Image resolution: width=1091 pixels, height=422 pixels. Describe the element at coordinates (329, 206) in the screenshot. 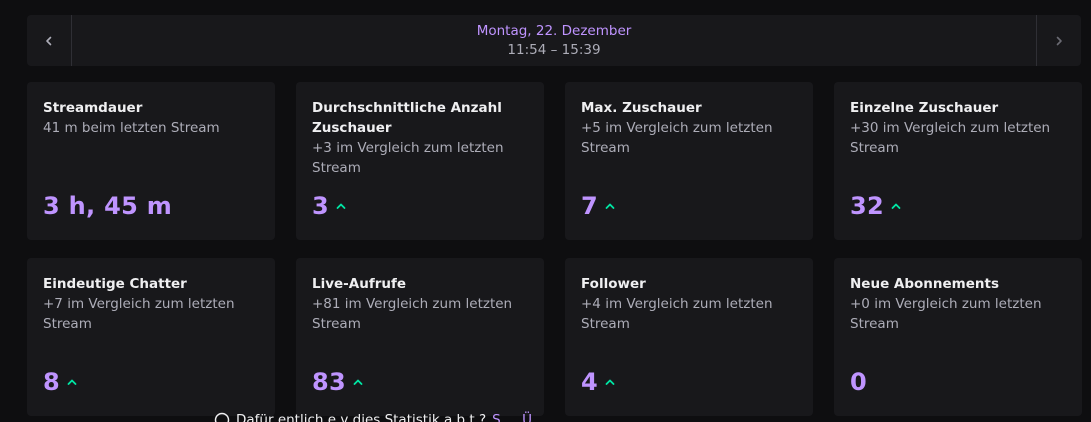

I see `stat-value-row: 3` at that location.